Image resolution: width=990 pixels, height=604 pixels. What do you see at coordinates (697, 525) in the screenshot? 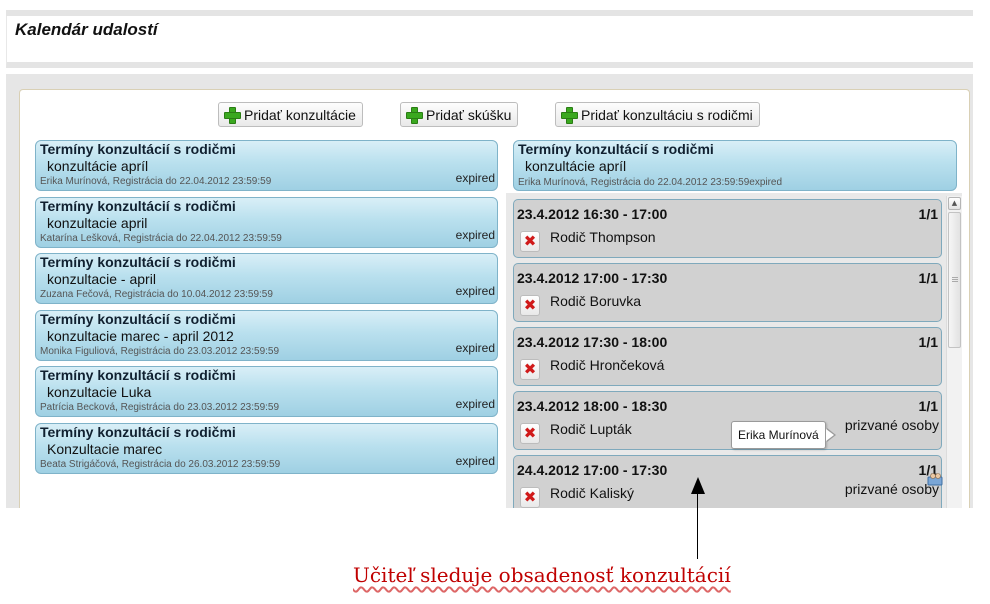
I see `annotation-arrow-line` at bounding box center [697, 525].